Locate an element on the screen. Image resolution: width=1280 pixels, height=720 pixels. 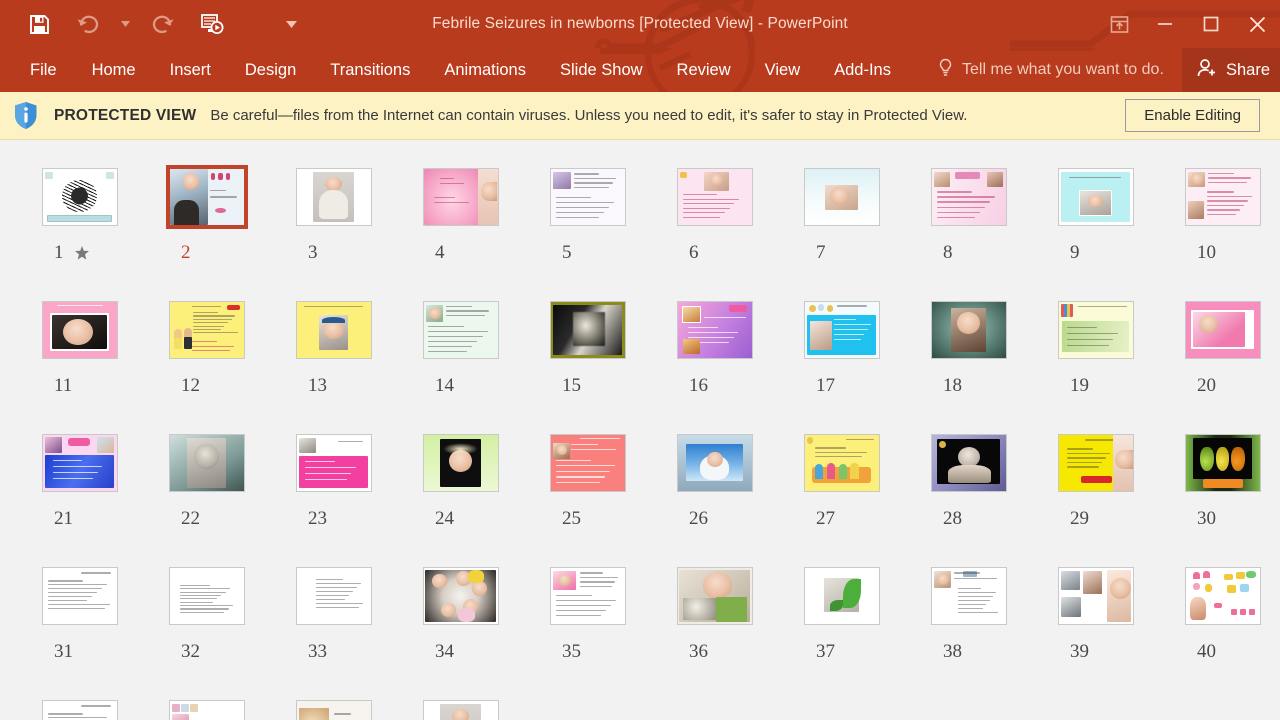
tab-view: View is located at coordinates (782, 70).